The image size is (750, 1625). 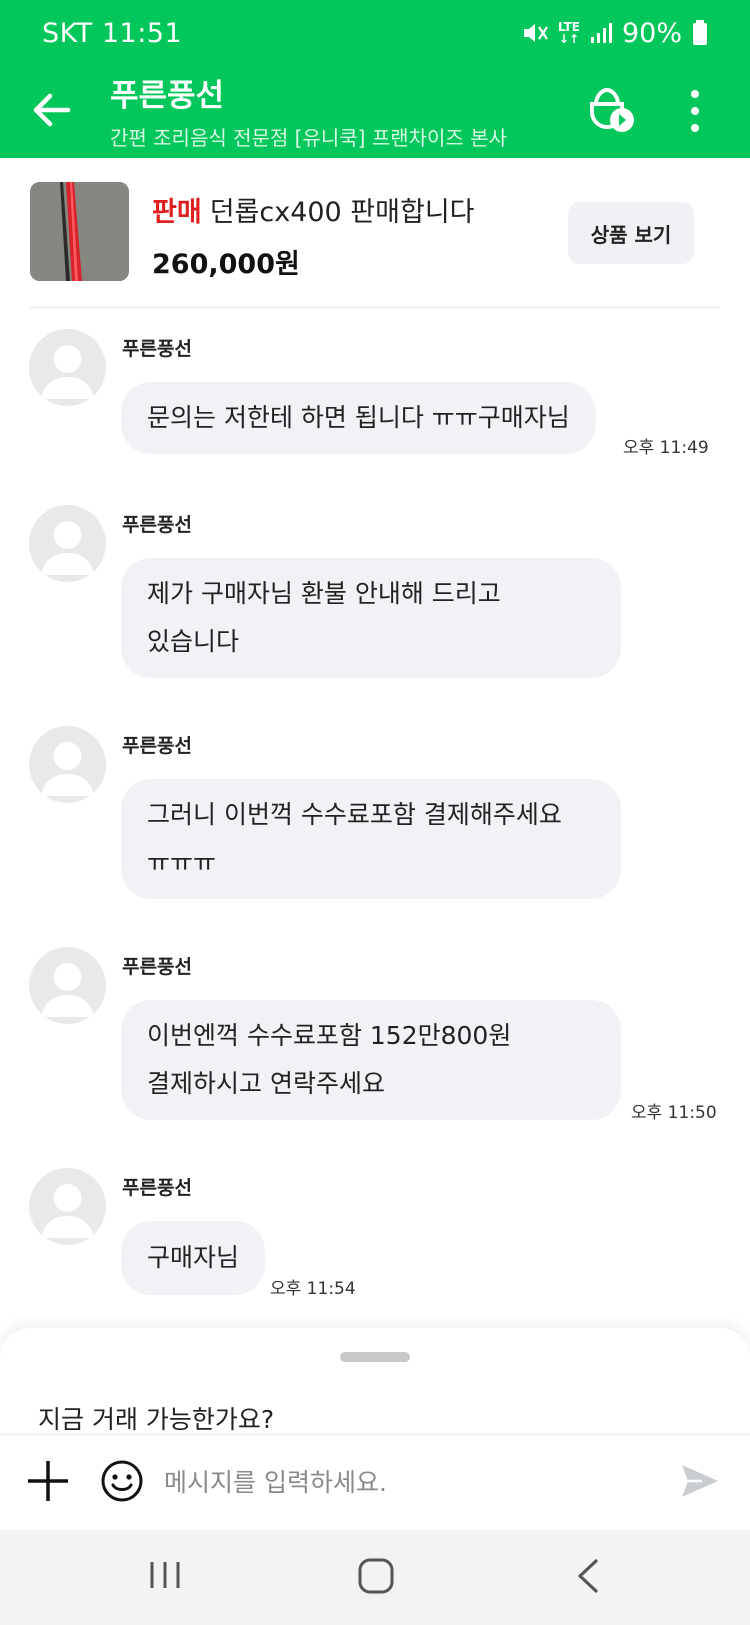 I want to click on product-card: 판매 던롭cx400 판매합니다 260,000원 상품 보기, so click(x=375, y=233).